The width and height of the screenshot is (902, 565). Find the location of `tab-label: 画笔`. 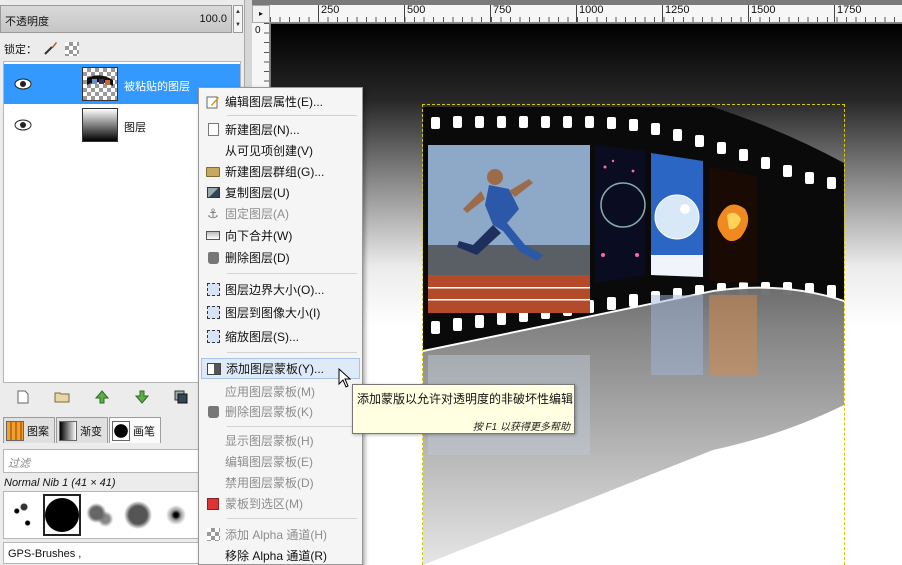

tab-label: 画笔 is located at coordinates (144, 431).